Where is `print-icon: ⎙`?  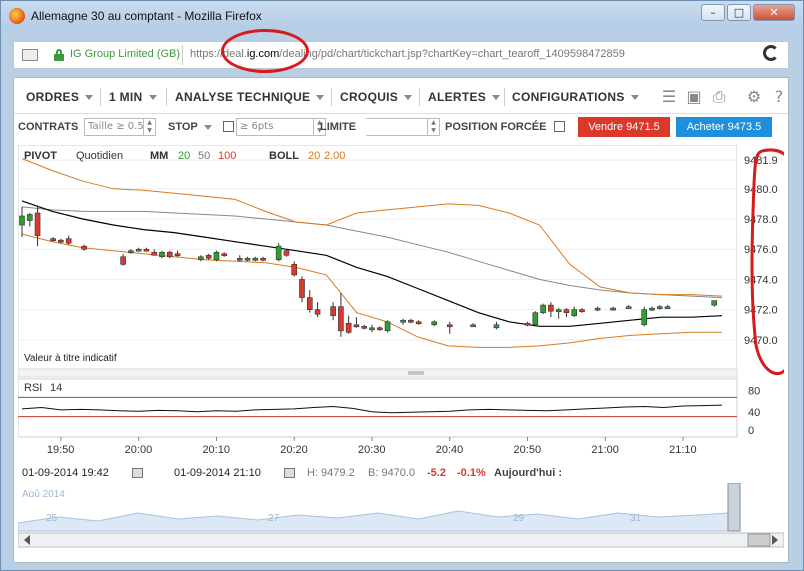 print-icon: ⎙ is located at coordinates (719, 97).